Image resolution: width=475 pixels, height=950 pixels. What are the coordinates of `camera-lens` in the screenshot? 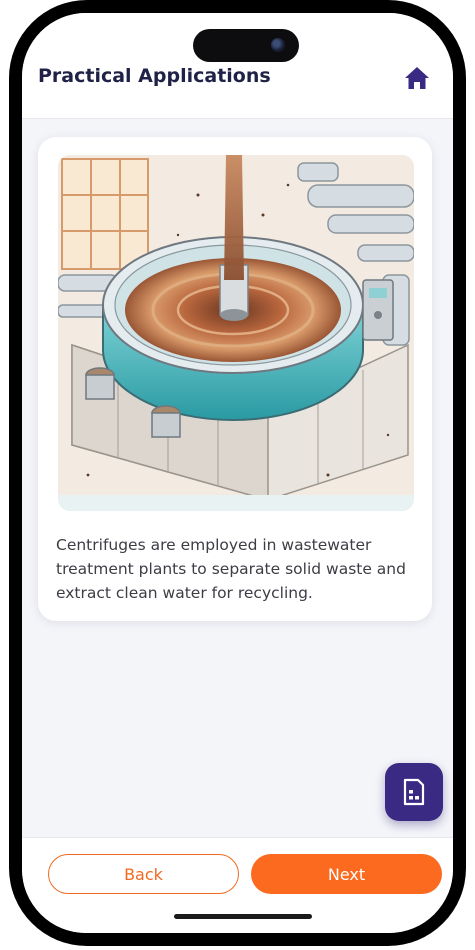 It's located at (278, 45).